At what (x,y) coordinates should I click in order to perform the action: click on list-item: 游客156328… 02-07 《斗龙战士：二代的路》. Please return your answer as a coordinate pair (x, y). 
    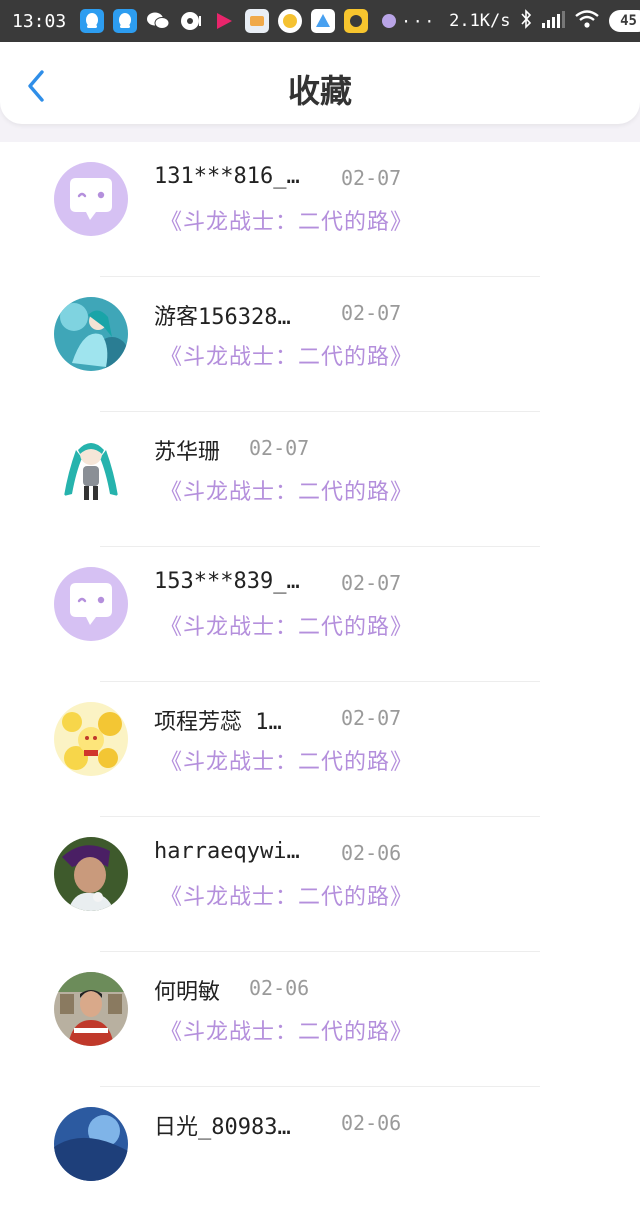
    Looking at the image, I should click on (320, 344).